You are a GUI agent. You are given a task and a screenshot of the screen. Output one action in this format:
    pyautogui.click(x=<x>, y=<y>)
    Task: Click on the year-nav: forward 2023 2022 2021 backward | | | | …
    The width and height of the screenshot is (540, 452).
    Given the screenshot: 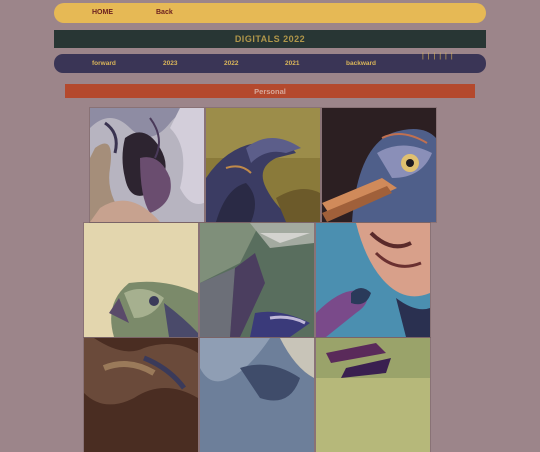 What is the action you would take?
    pyautogui.click(x=270, y=63)
    